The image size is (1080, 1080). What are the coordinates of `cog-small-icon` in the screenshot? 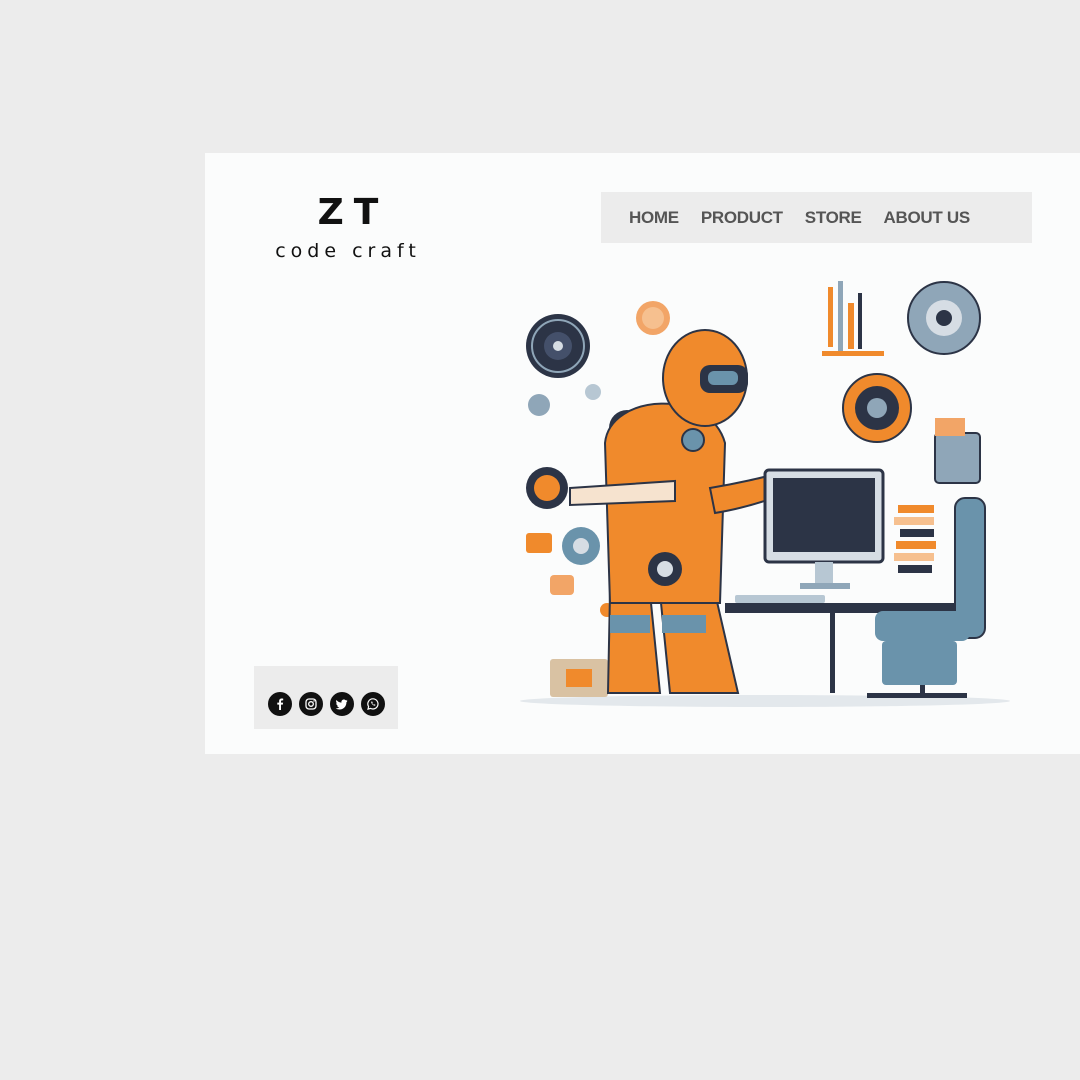 It's located at (581, 546).